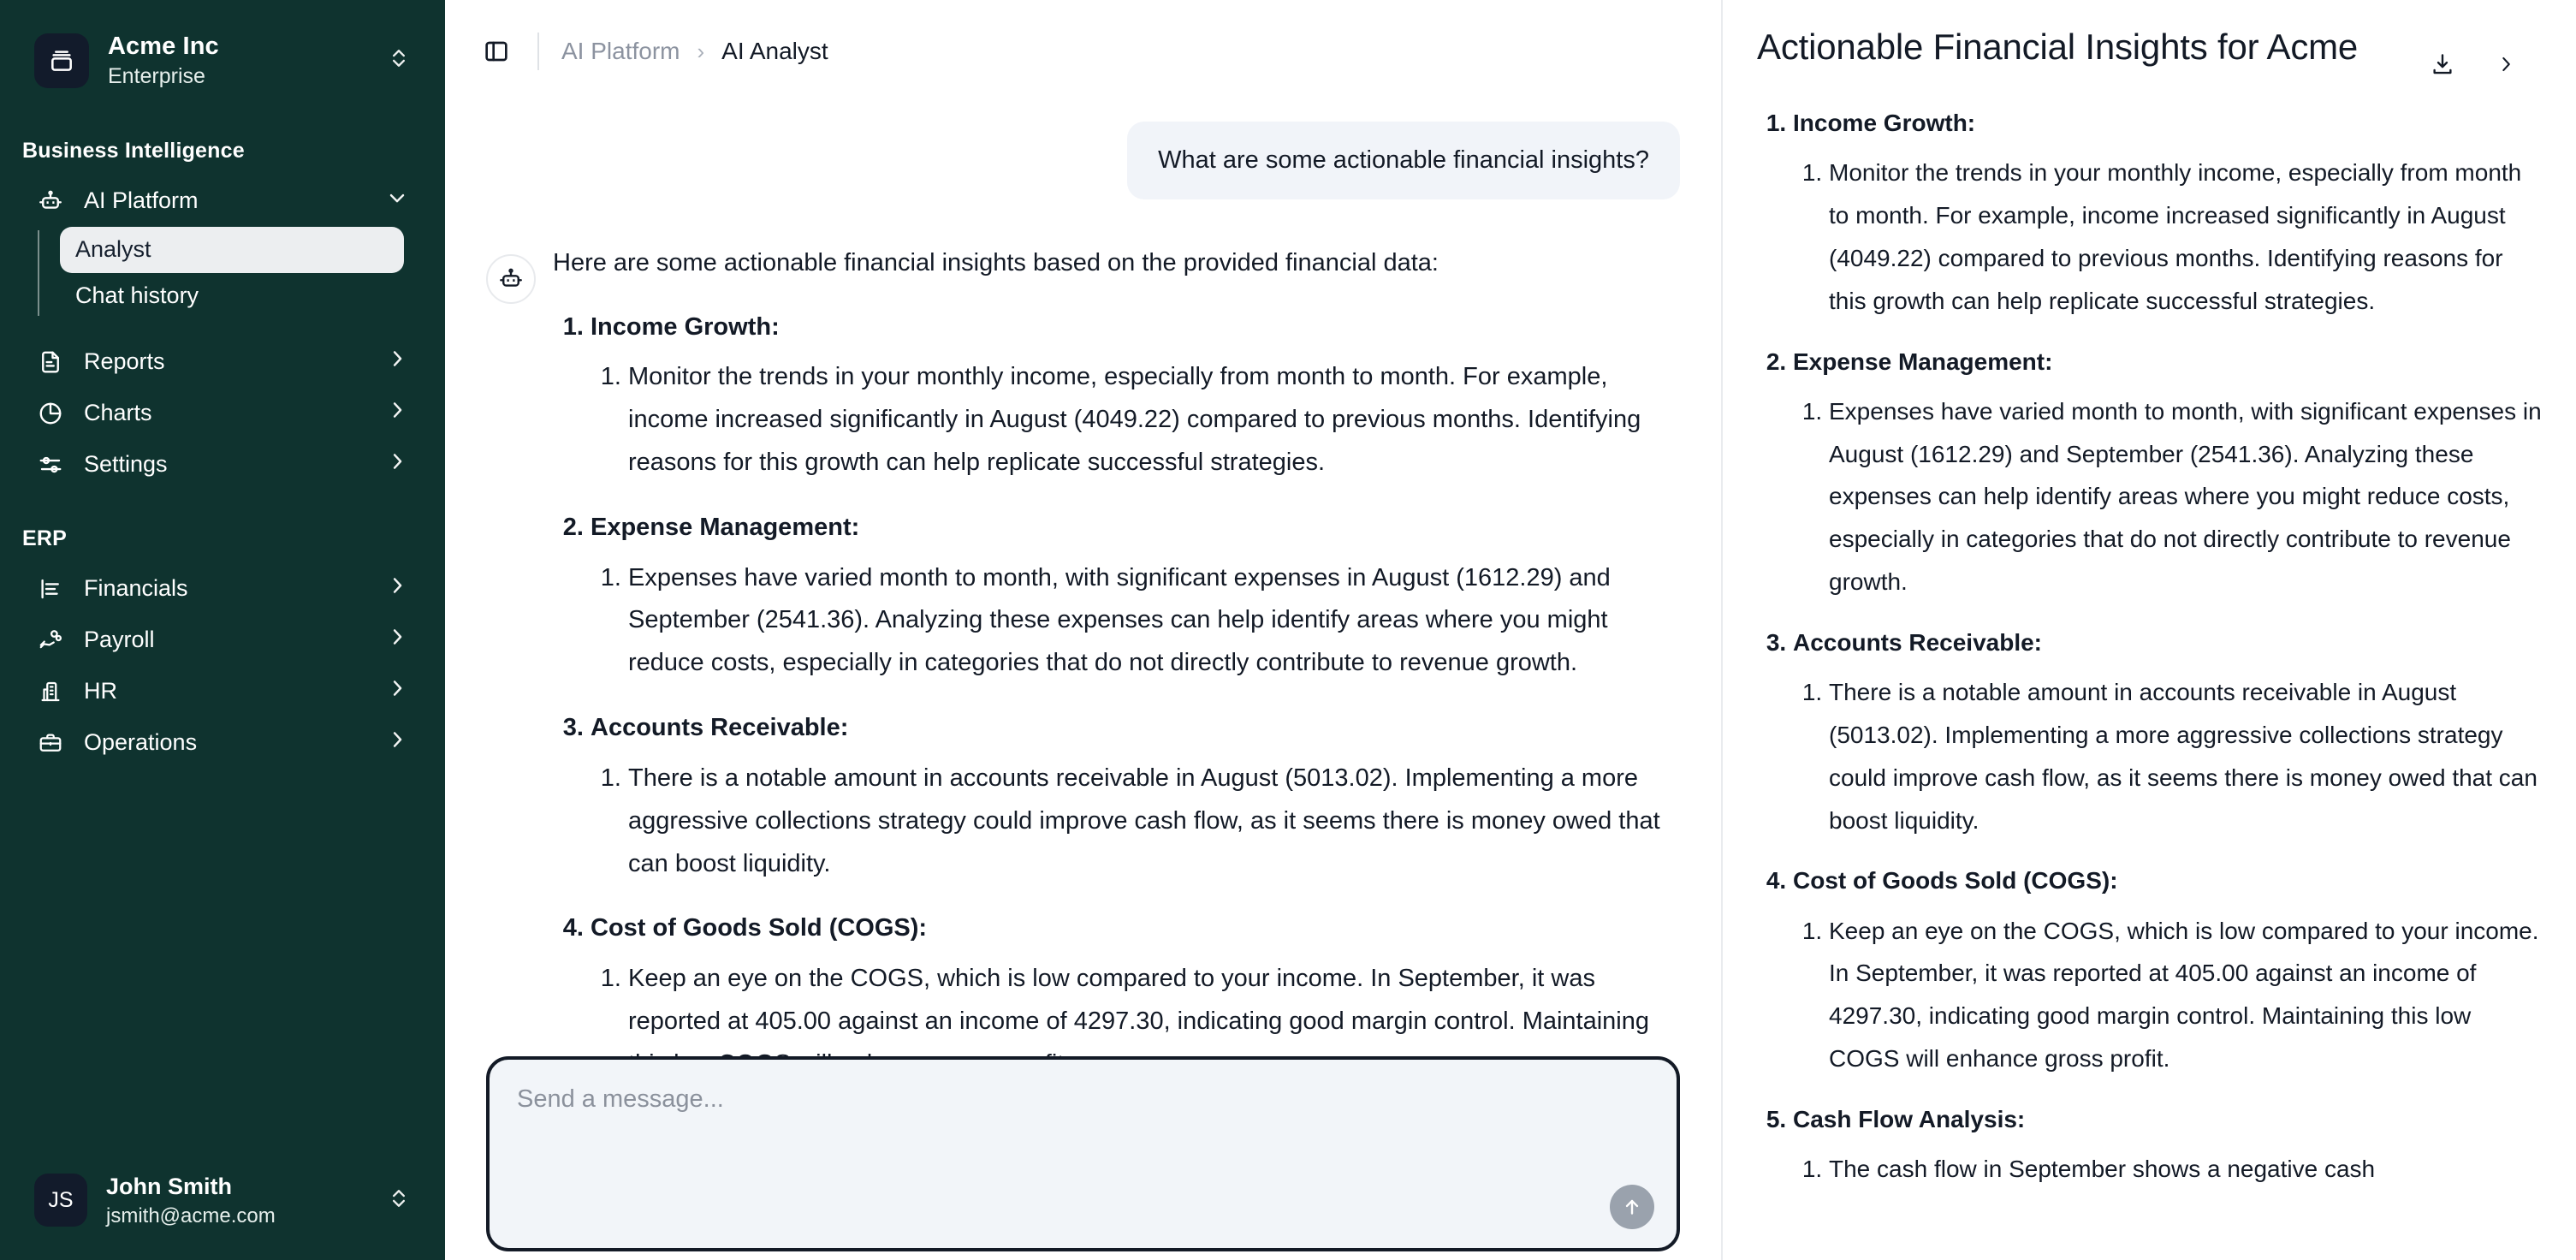  I want to click on bar-chart-icon, so click(50, 588).